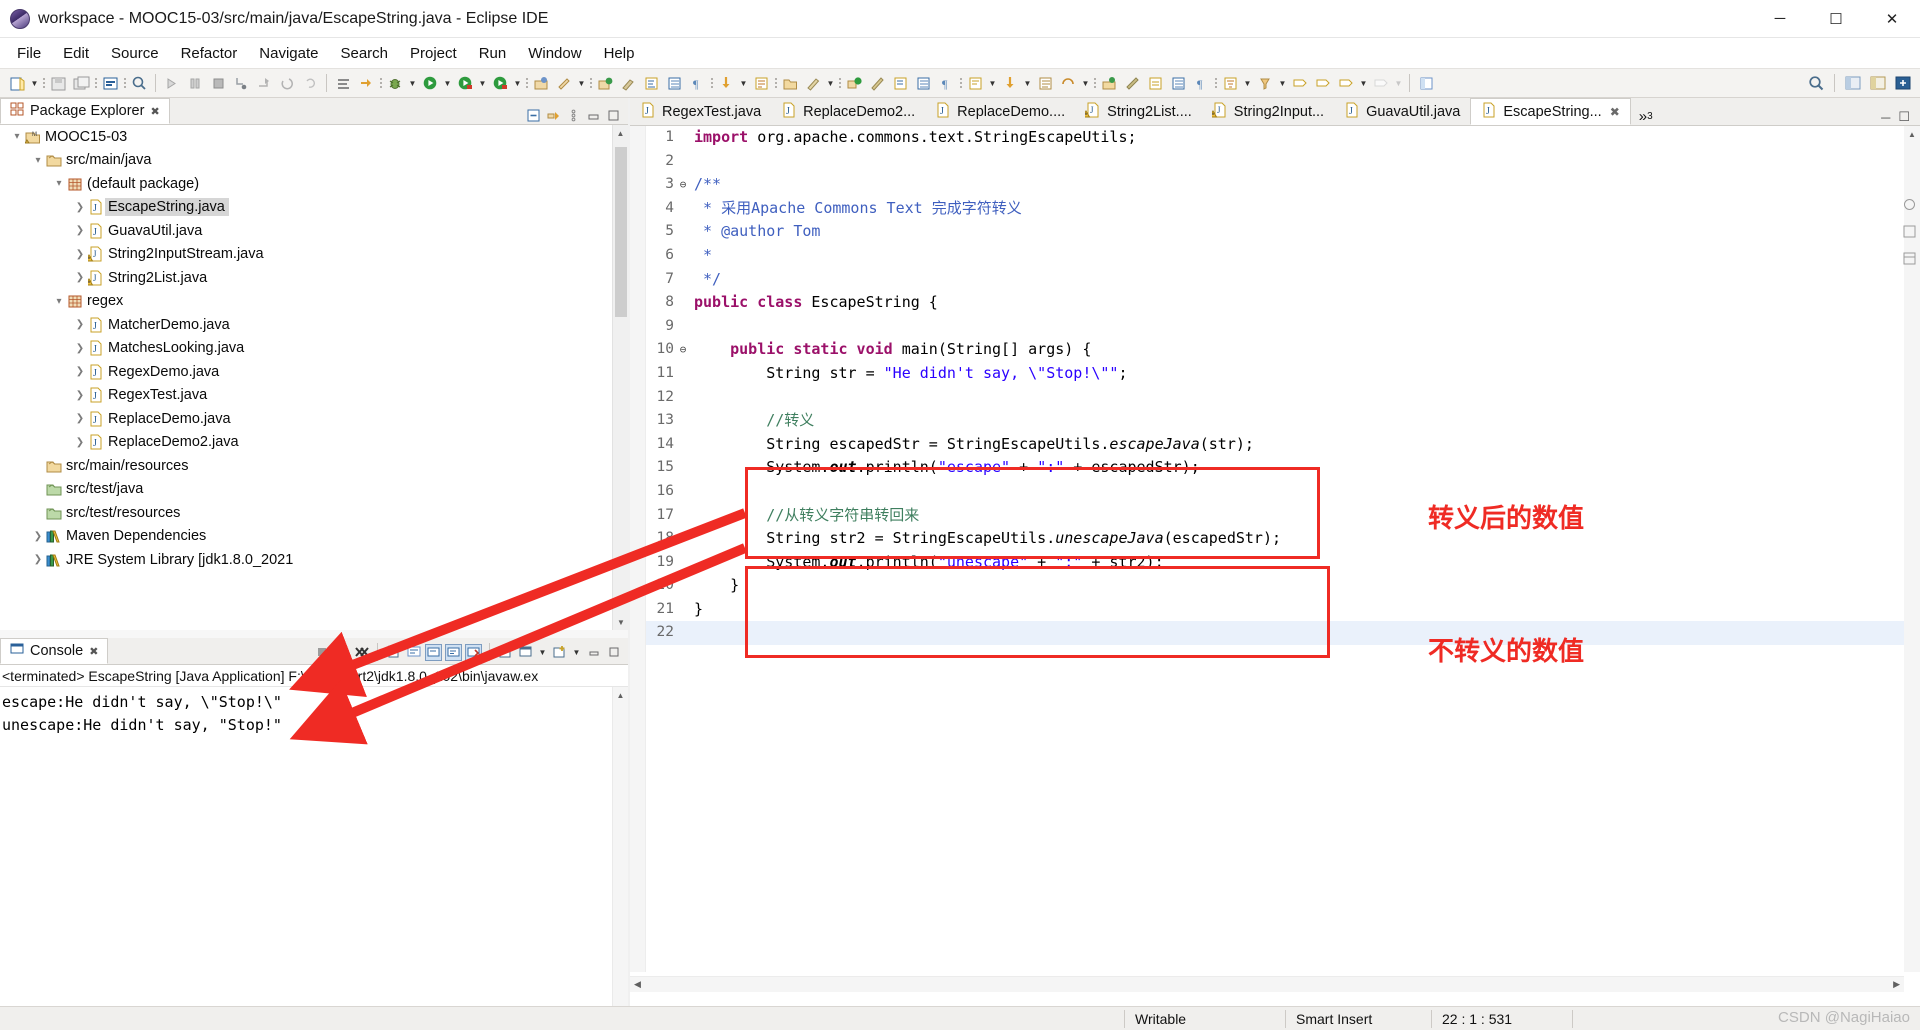  What do you see at coordinates (433, 652) in the screenshot?
I see `scroll-lock-icon` at bounding box center [433, 652].